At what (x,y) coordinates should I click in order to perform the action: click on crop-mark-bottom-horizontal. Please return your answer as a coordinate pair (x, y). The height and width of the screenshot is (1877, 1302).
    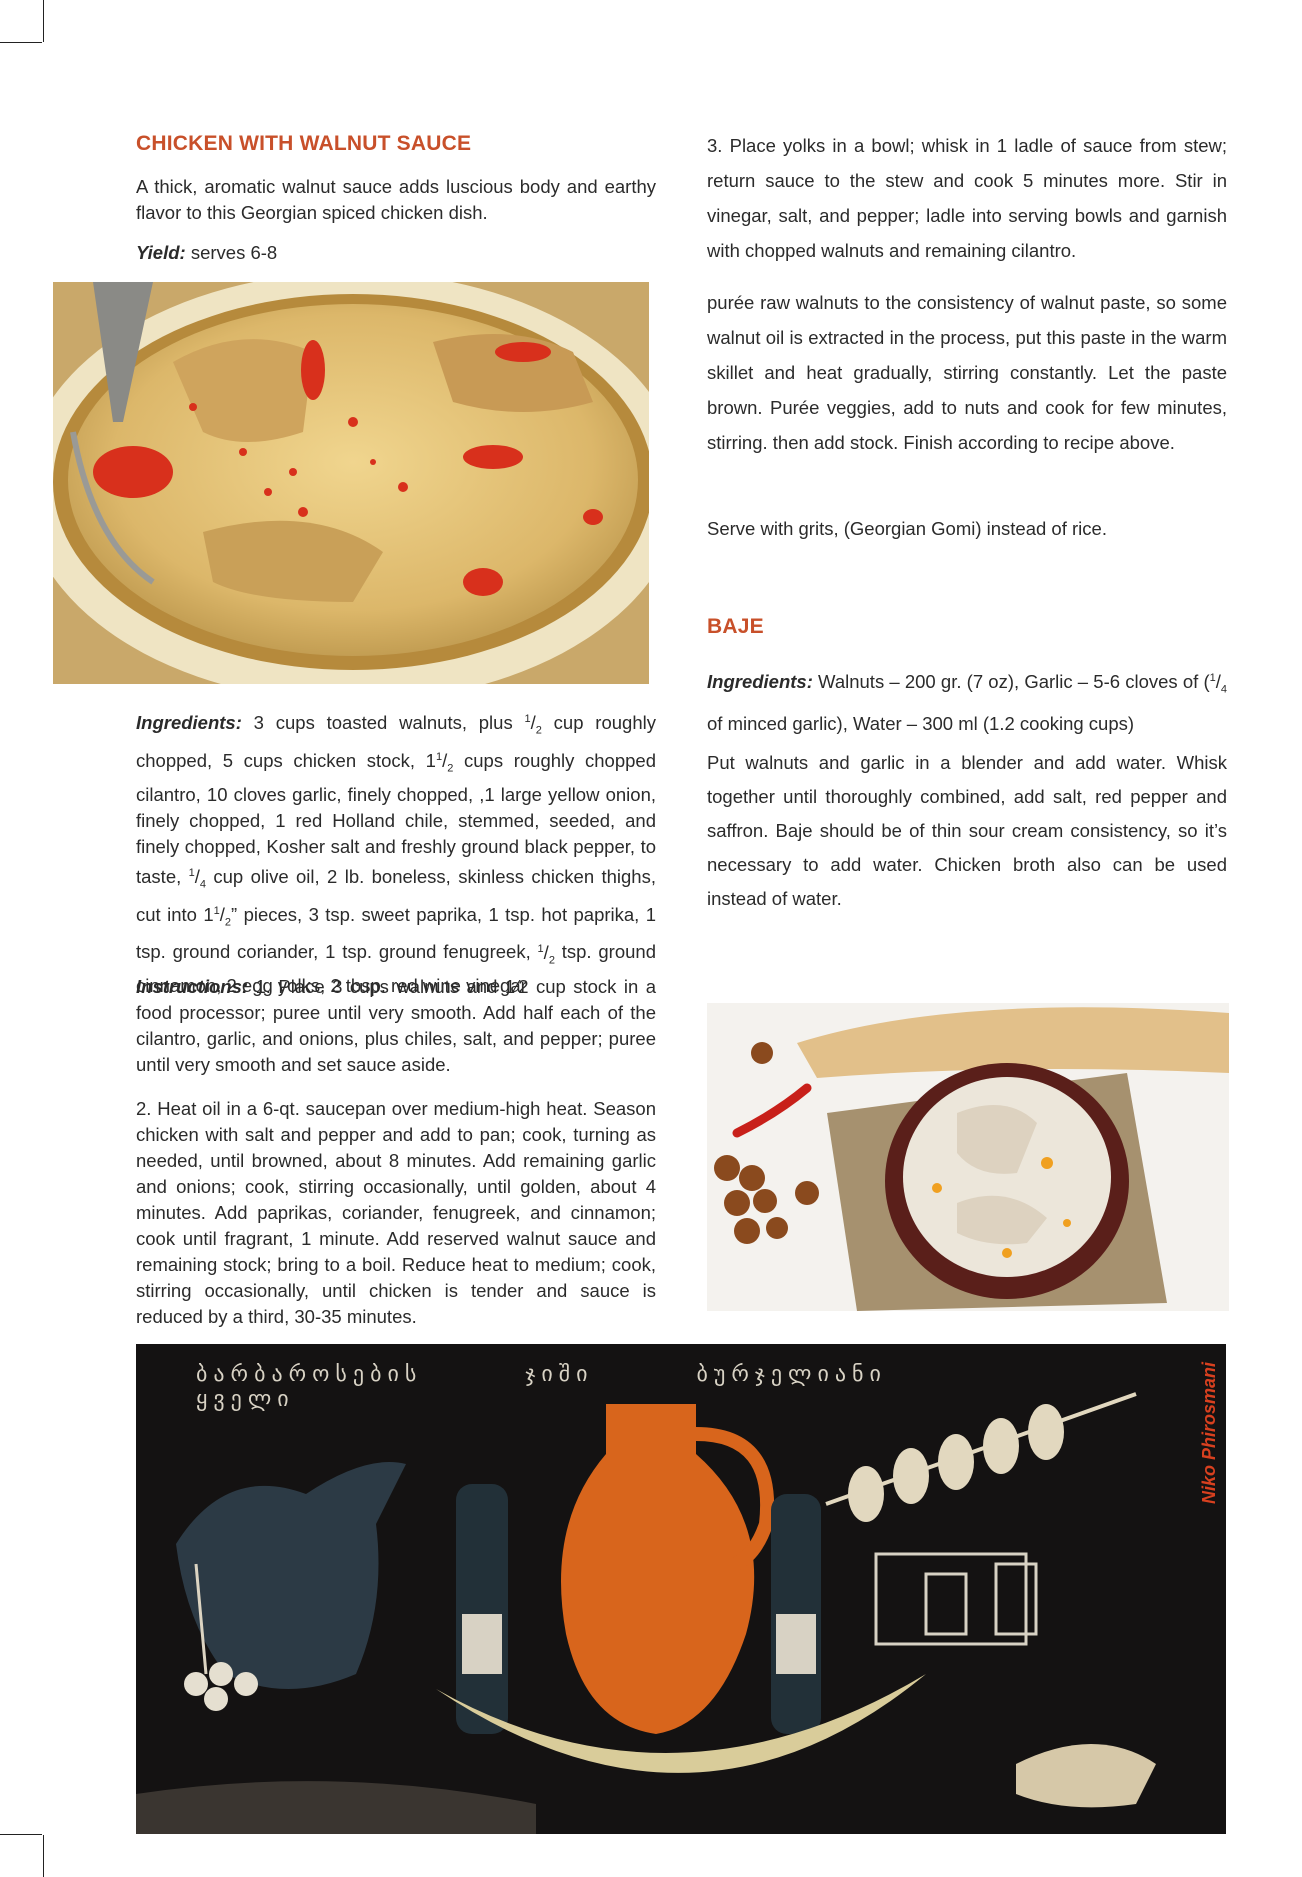
    Looking at the image, I should click on (21, 1834).